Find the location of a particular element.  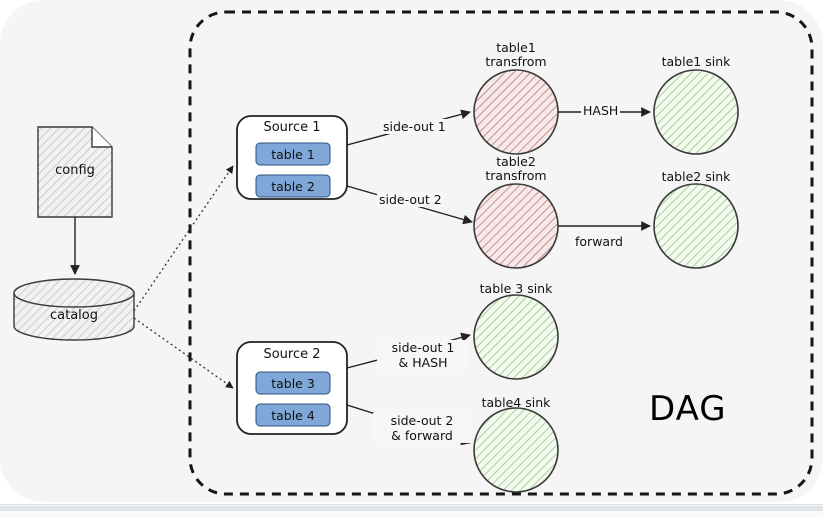

config-label: config is located at coordinates (75, 170).